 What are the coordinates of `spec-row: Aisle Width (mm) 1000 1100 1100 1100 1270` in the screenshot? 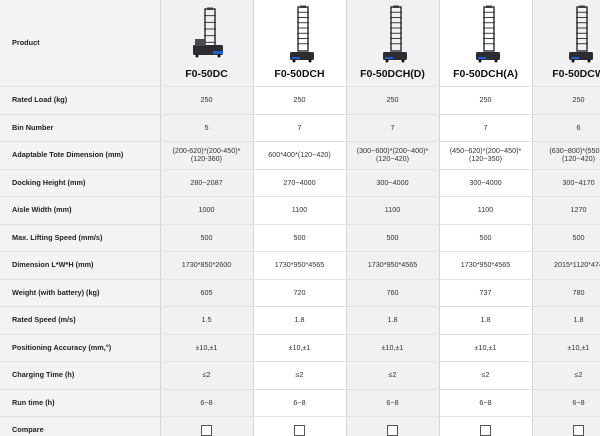 It's located at (300, 210).